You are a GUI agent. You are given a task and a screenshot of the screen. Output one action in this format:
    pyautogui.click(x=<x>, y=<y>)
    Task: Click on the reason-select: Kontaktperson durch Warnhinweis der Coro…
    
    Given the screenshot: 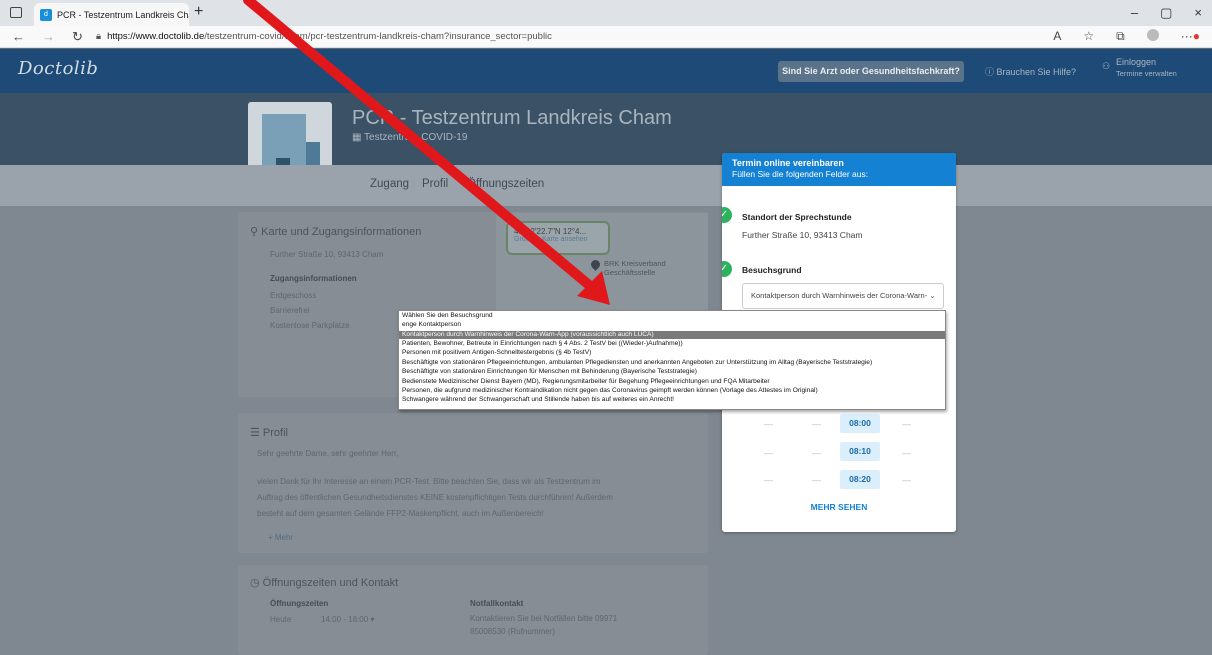 What is the action you would take?
    pyautogui.click(x=843, y=296)
    